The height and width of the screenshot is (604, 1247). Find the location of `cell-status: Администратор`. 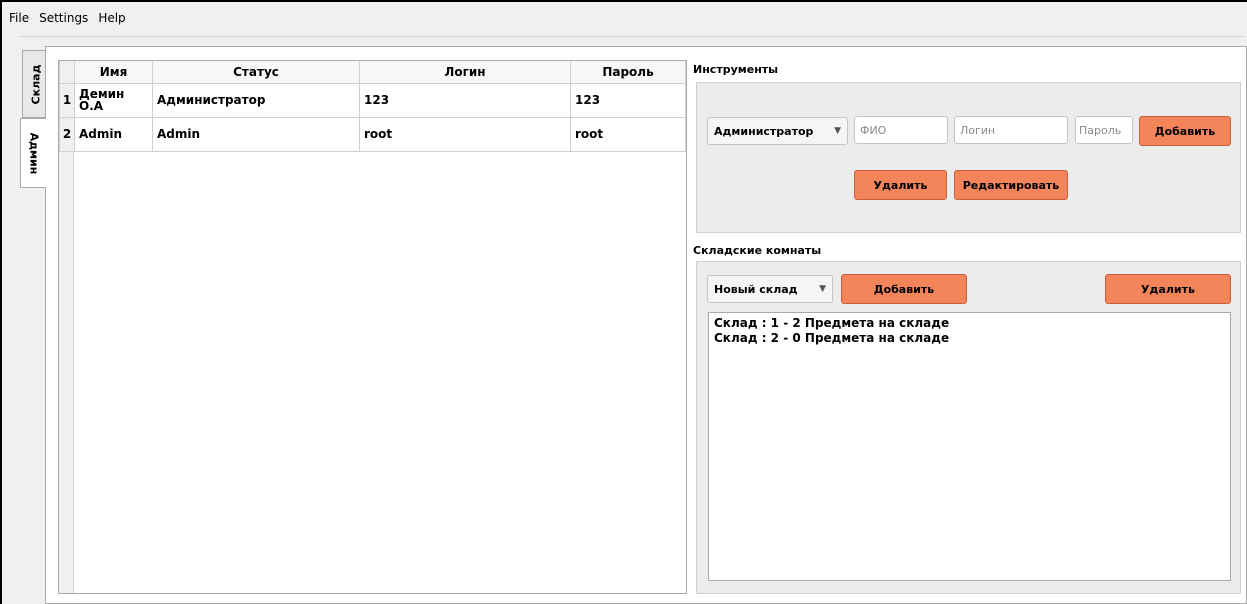

cell-status: Администратор is located at coordinates (256, 100).